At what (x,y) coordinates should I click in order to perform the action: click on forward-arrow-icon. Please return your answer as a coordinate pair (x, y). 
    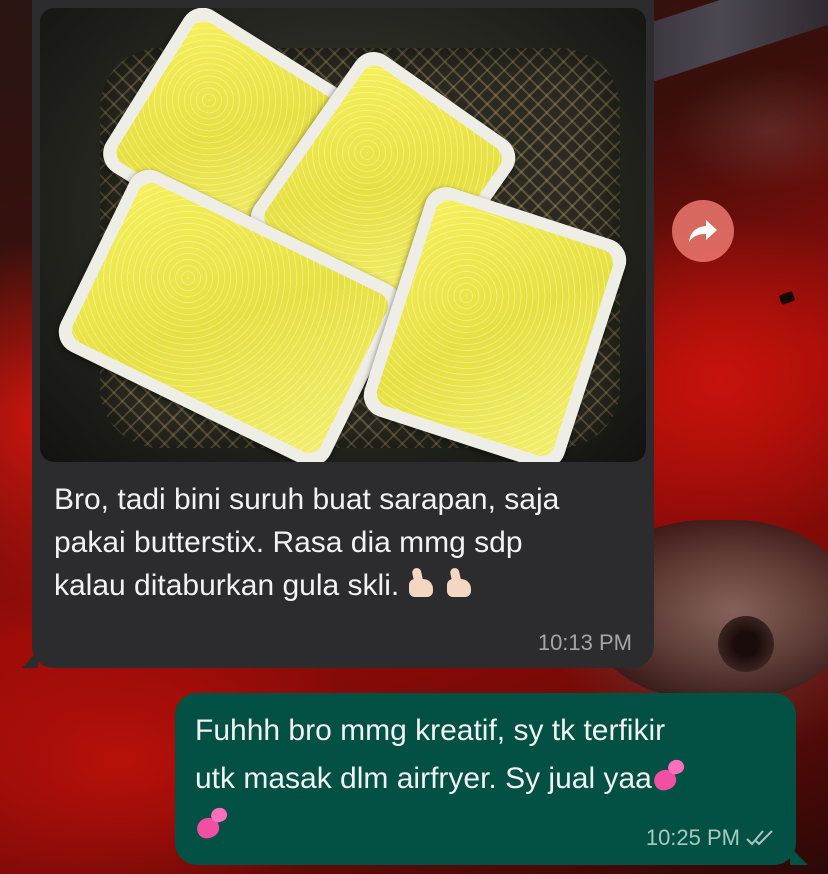
    Looking at the image, I should click on (703, 231).